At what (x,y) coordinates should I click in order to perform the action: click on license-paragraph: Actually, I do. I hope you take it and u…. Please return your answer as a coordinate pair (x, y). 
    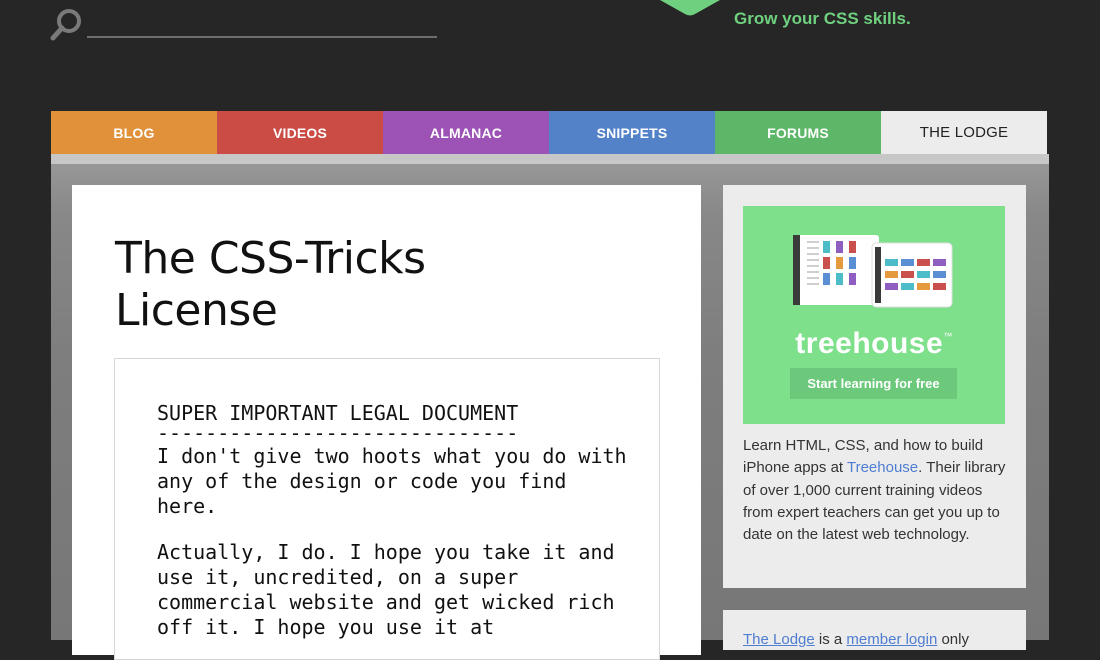
    Looking at the image, I should click on (386, 589).